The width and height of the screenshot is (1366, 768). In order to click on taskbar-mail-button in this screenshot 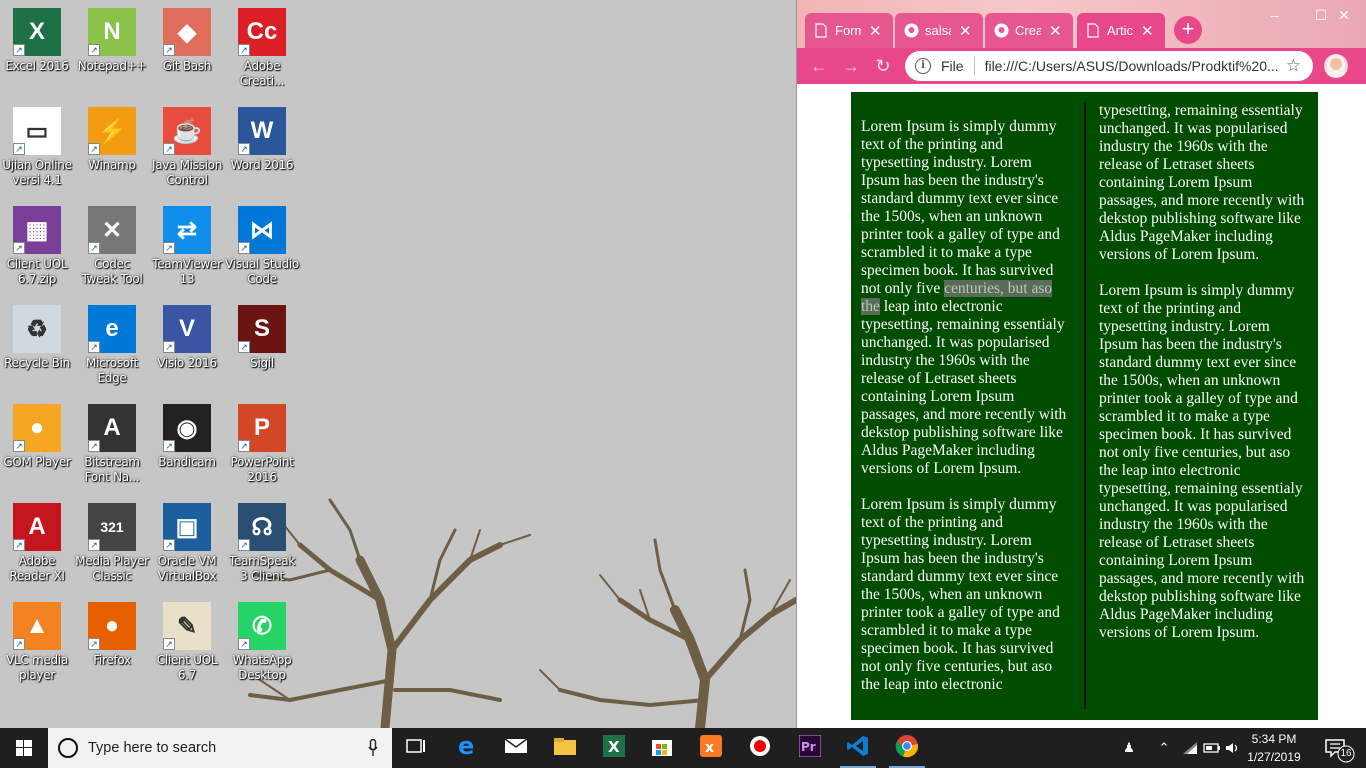, I will do `click(516, 748)`.